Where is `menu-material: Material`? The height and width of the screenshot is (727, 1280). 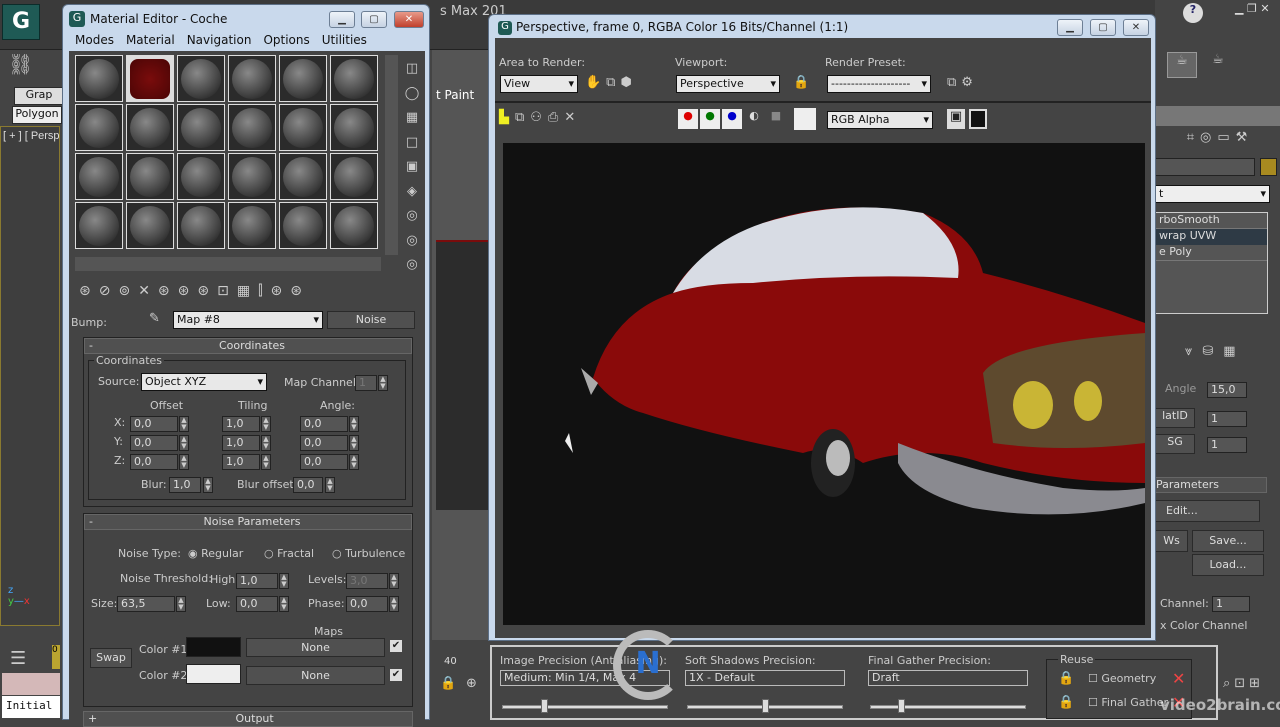 menu-material: Material is located at coordinates (150, 40).